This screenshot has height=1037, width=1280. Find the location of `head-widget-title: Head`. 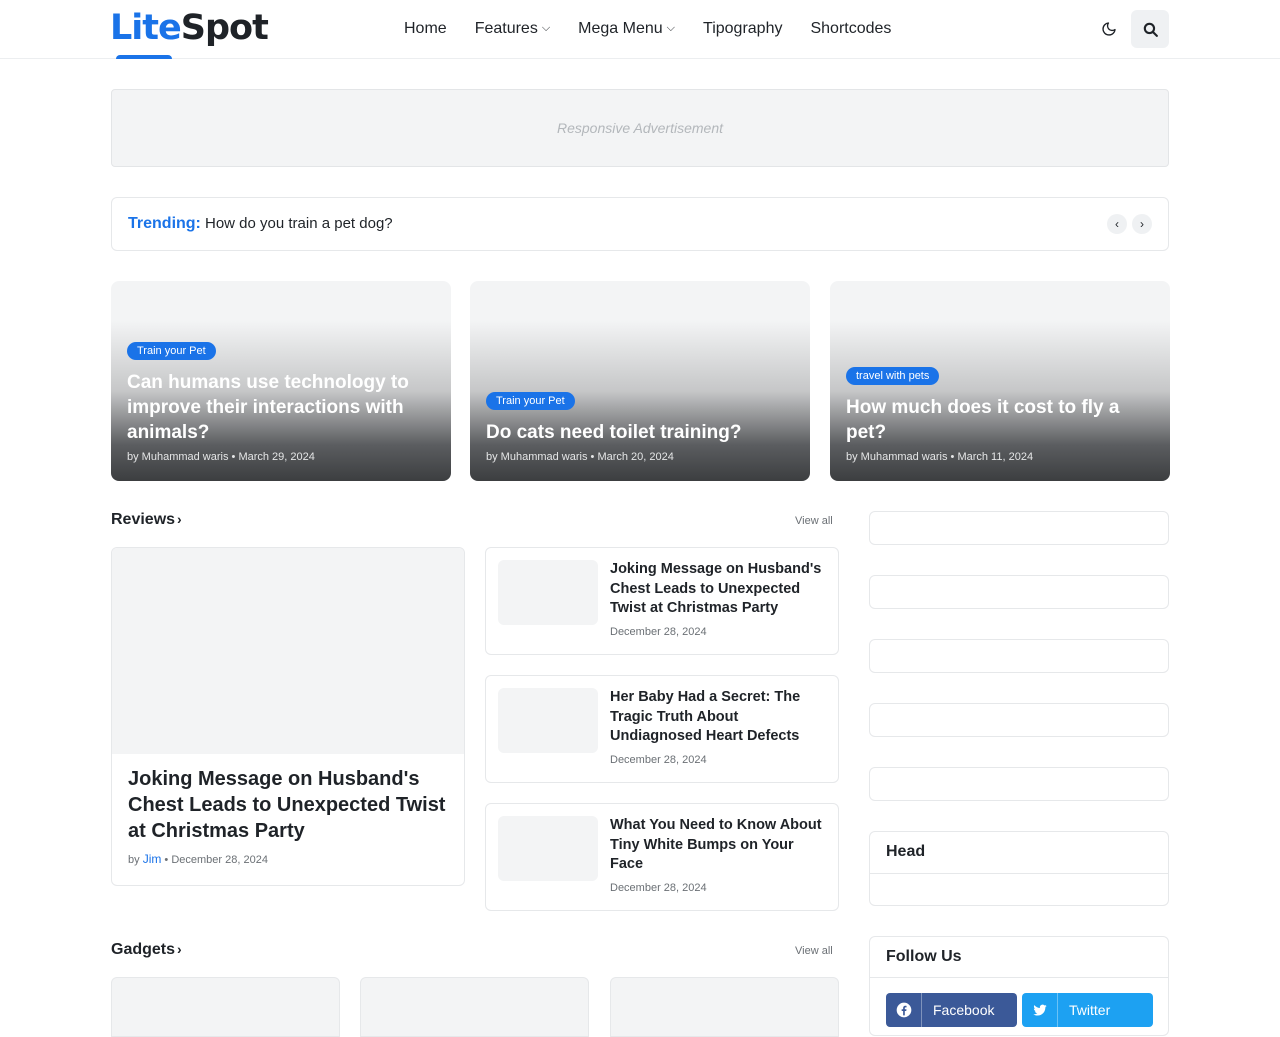

head-widget-title: Head is located at coordinates (906, 851).